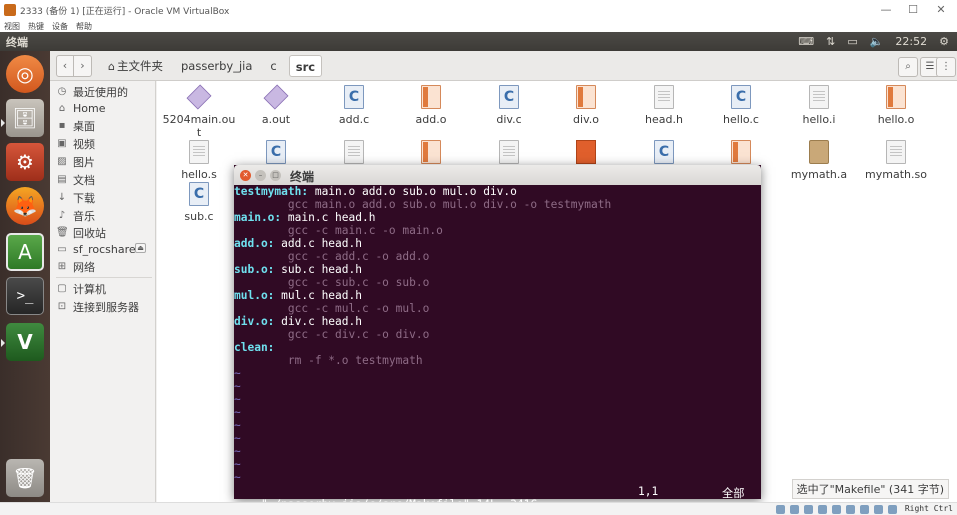 The height and width of the screenshot is (515, 957). I want to click on sidebar-item-videos: ▣ 视频, so click(75, 143).